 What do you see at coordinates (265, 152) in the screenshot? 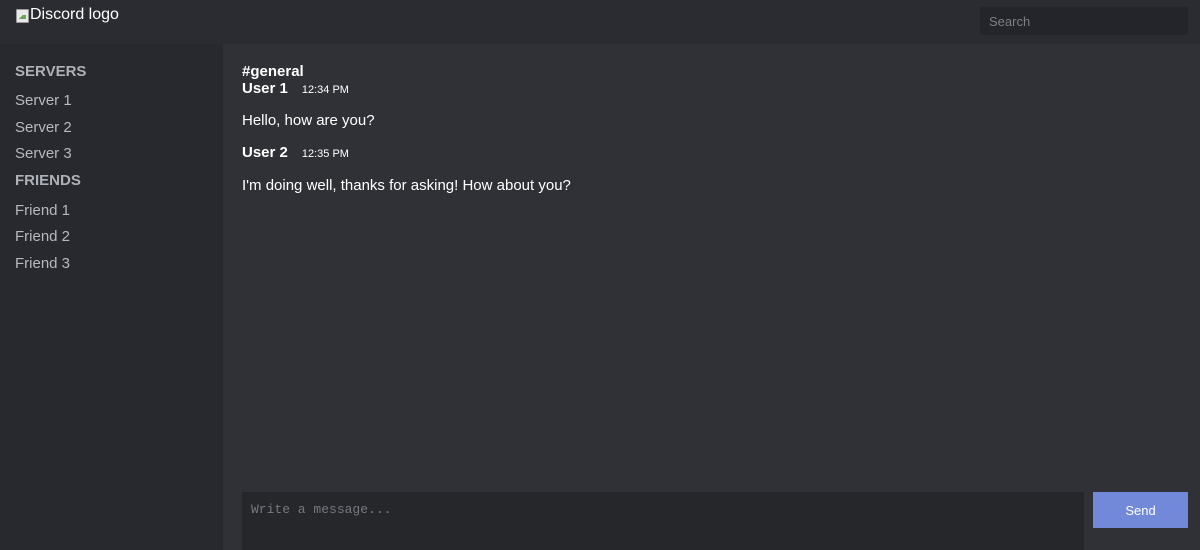
I see `message-author: User 2` at bounding box center [265, 152].